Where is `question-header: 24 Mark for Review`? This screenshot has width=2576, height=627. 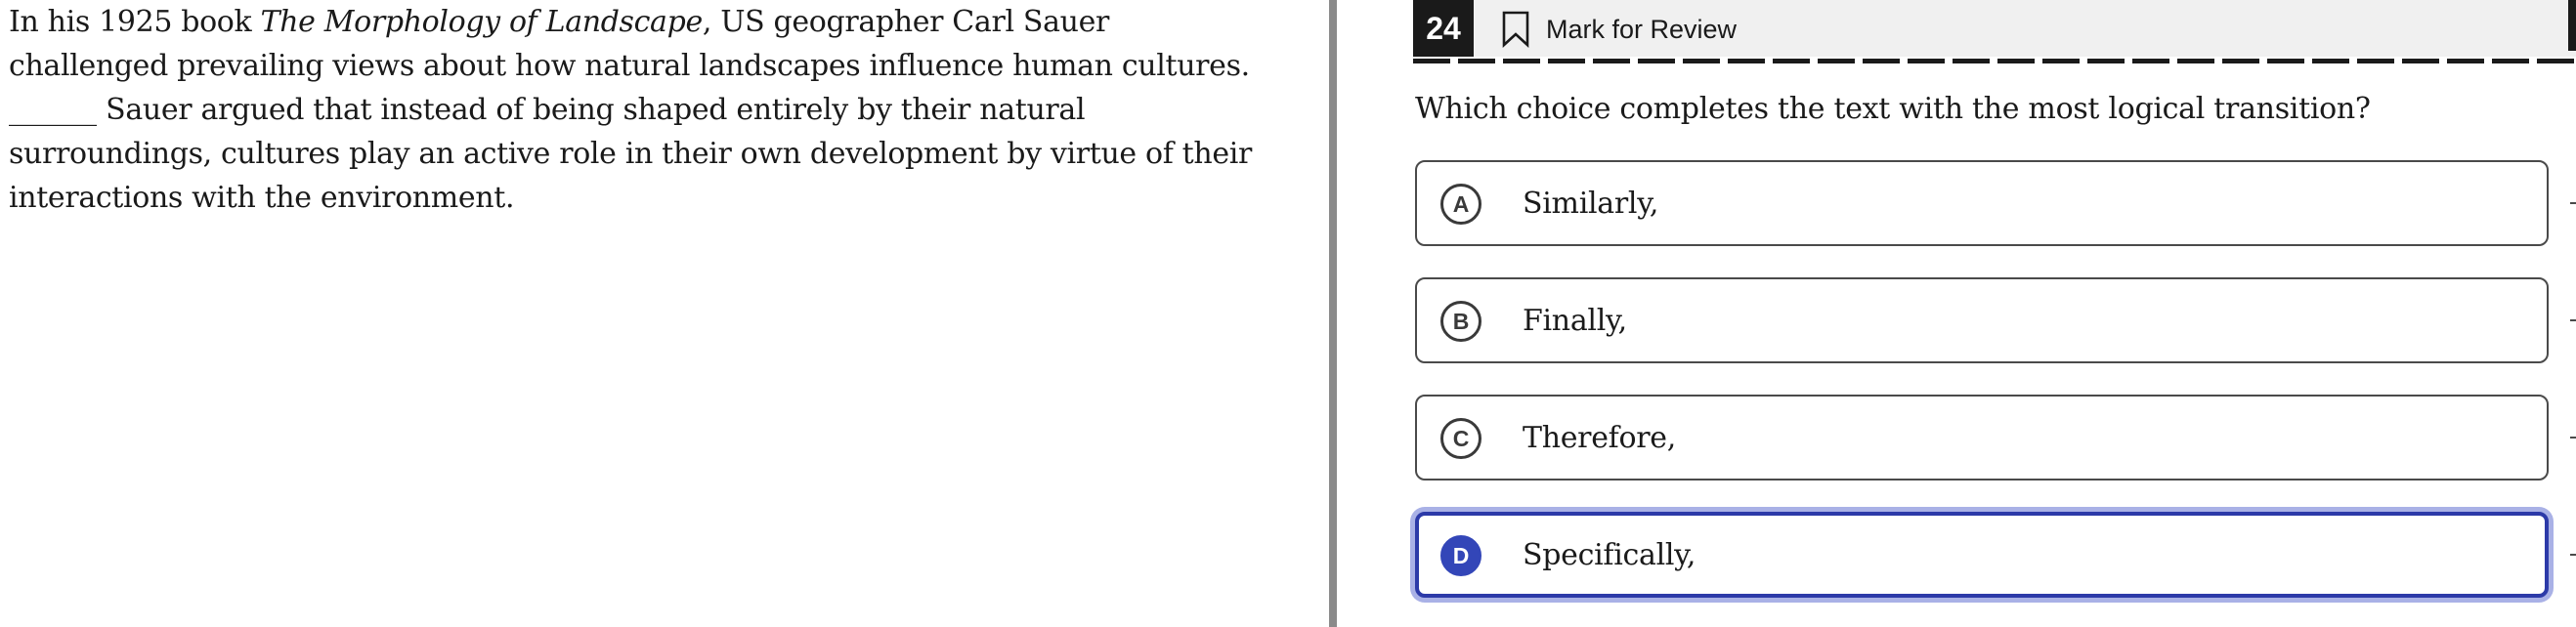
question-header: 24 Mark for Review is located at coordinates (1995, 29).